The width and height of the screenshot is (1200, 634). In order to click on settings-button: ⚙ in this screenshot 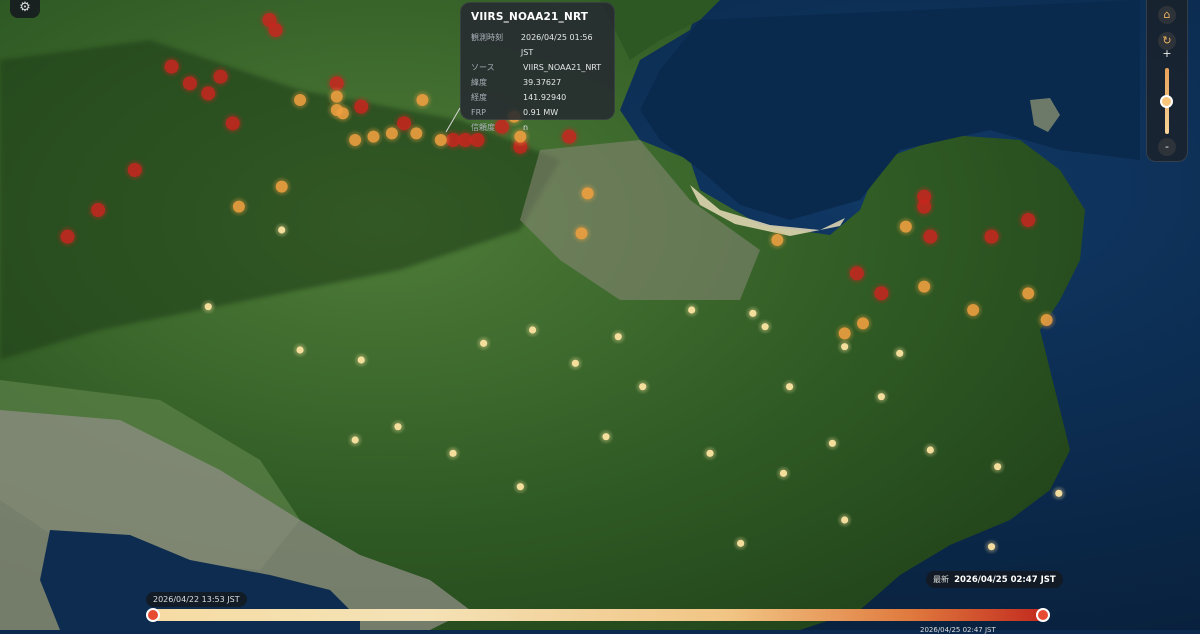, I will do `click(25, 9)`.